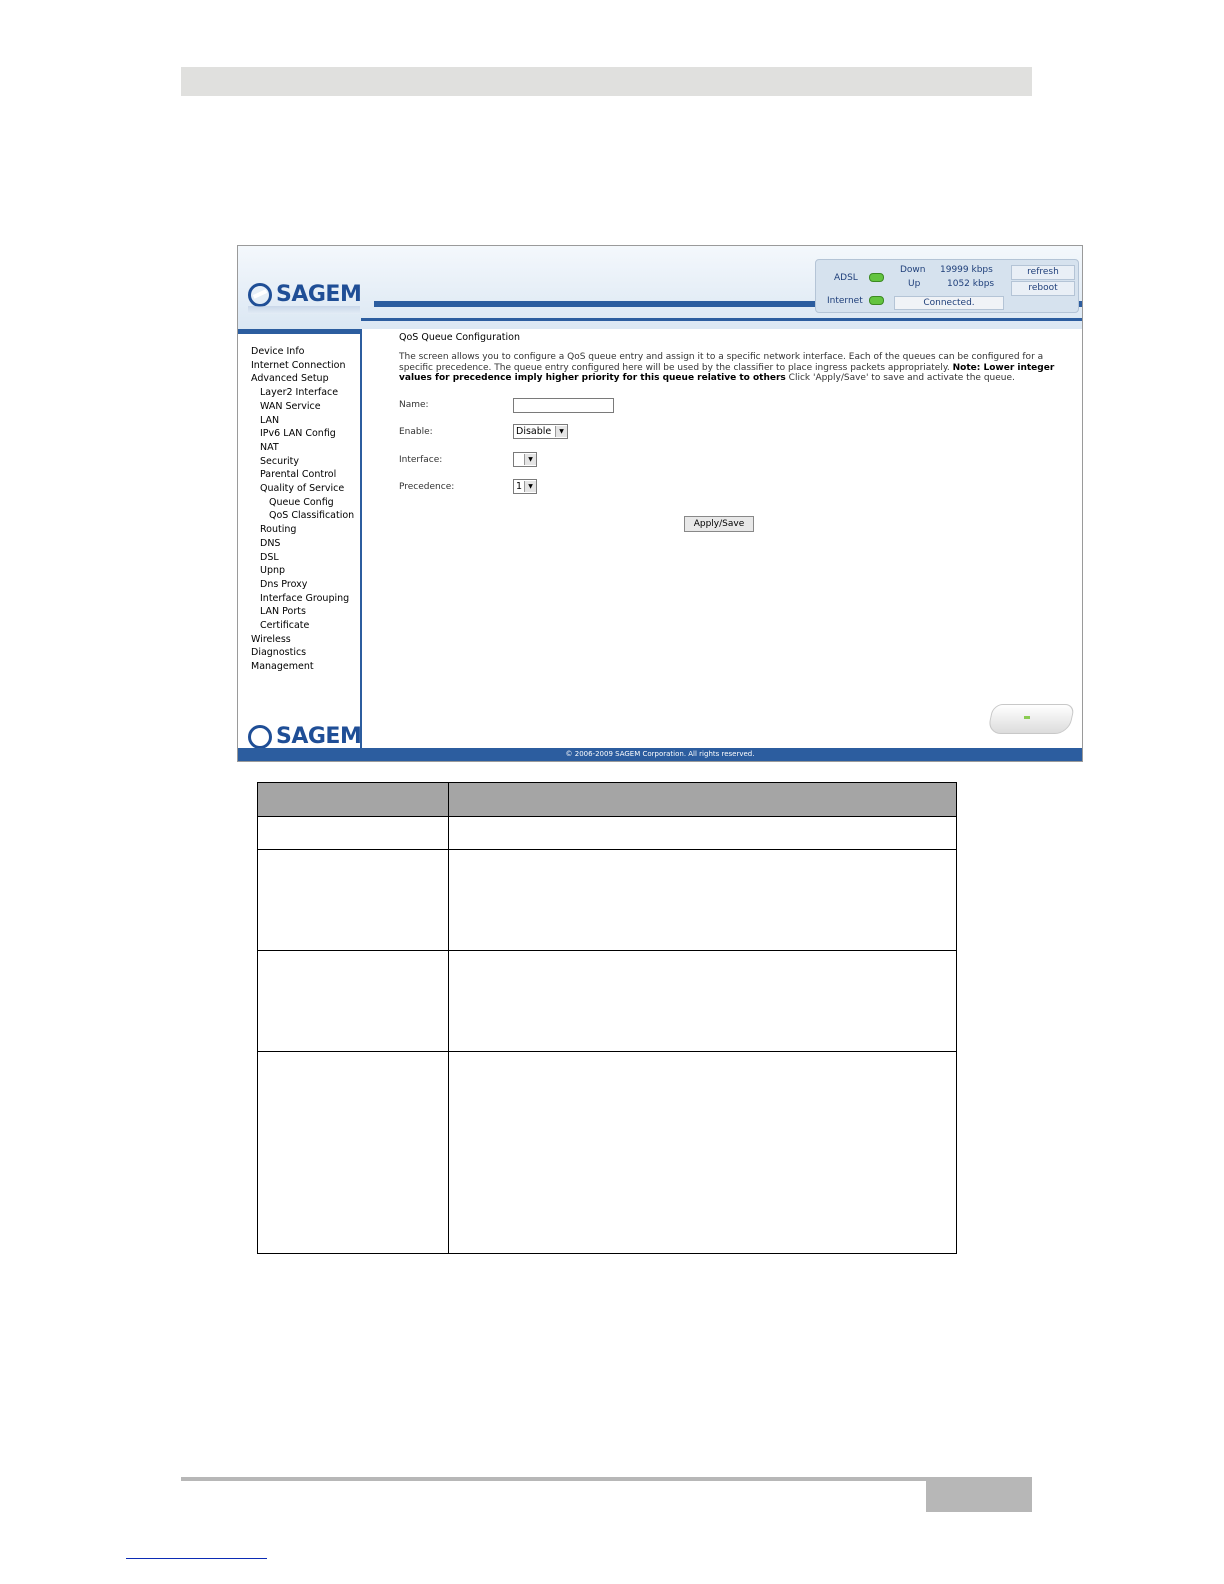  Describe the element at coordinates (719, 524) in the screenshot. I see `apply-save-button: Apply/Save` at that location.